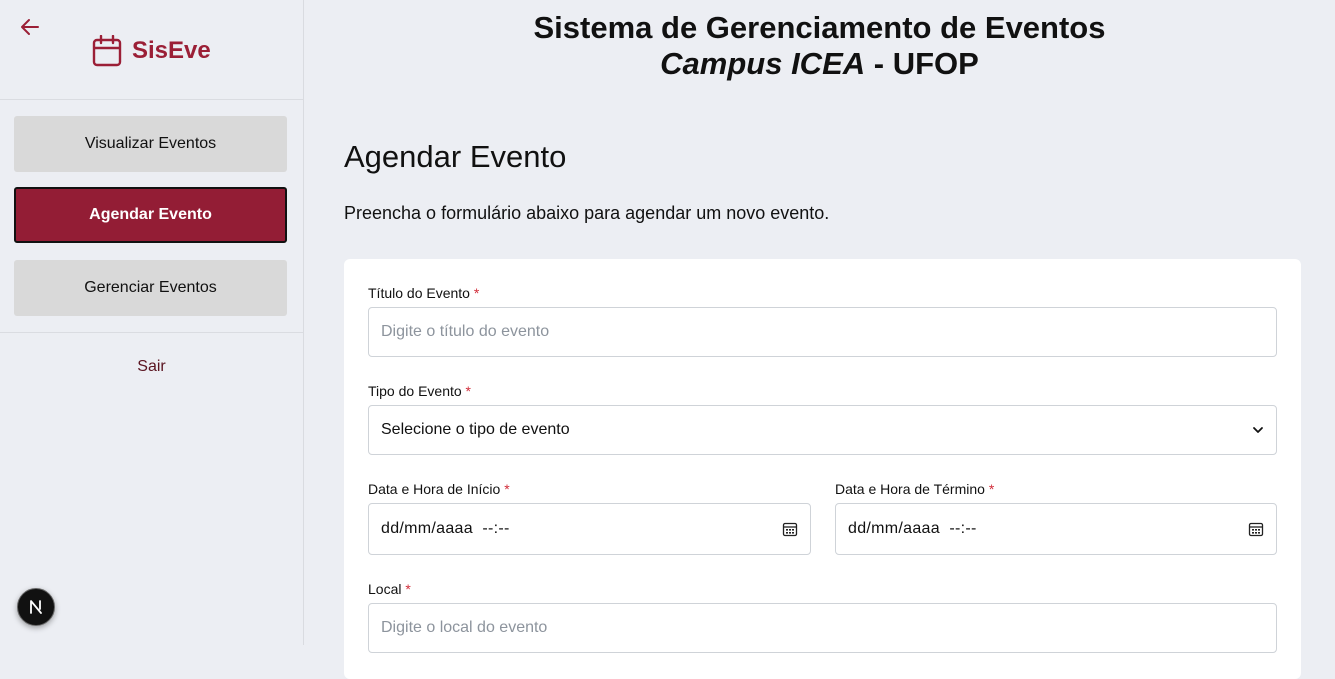 The width and height of the screenshot is (1335, 679). I want to click on local-label: Local *, so click(389, 589).